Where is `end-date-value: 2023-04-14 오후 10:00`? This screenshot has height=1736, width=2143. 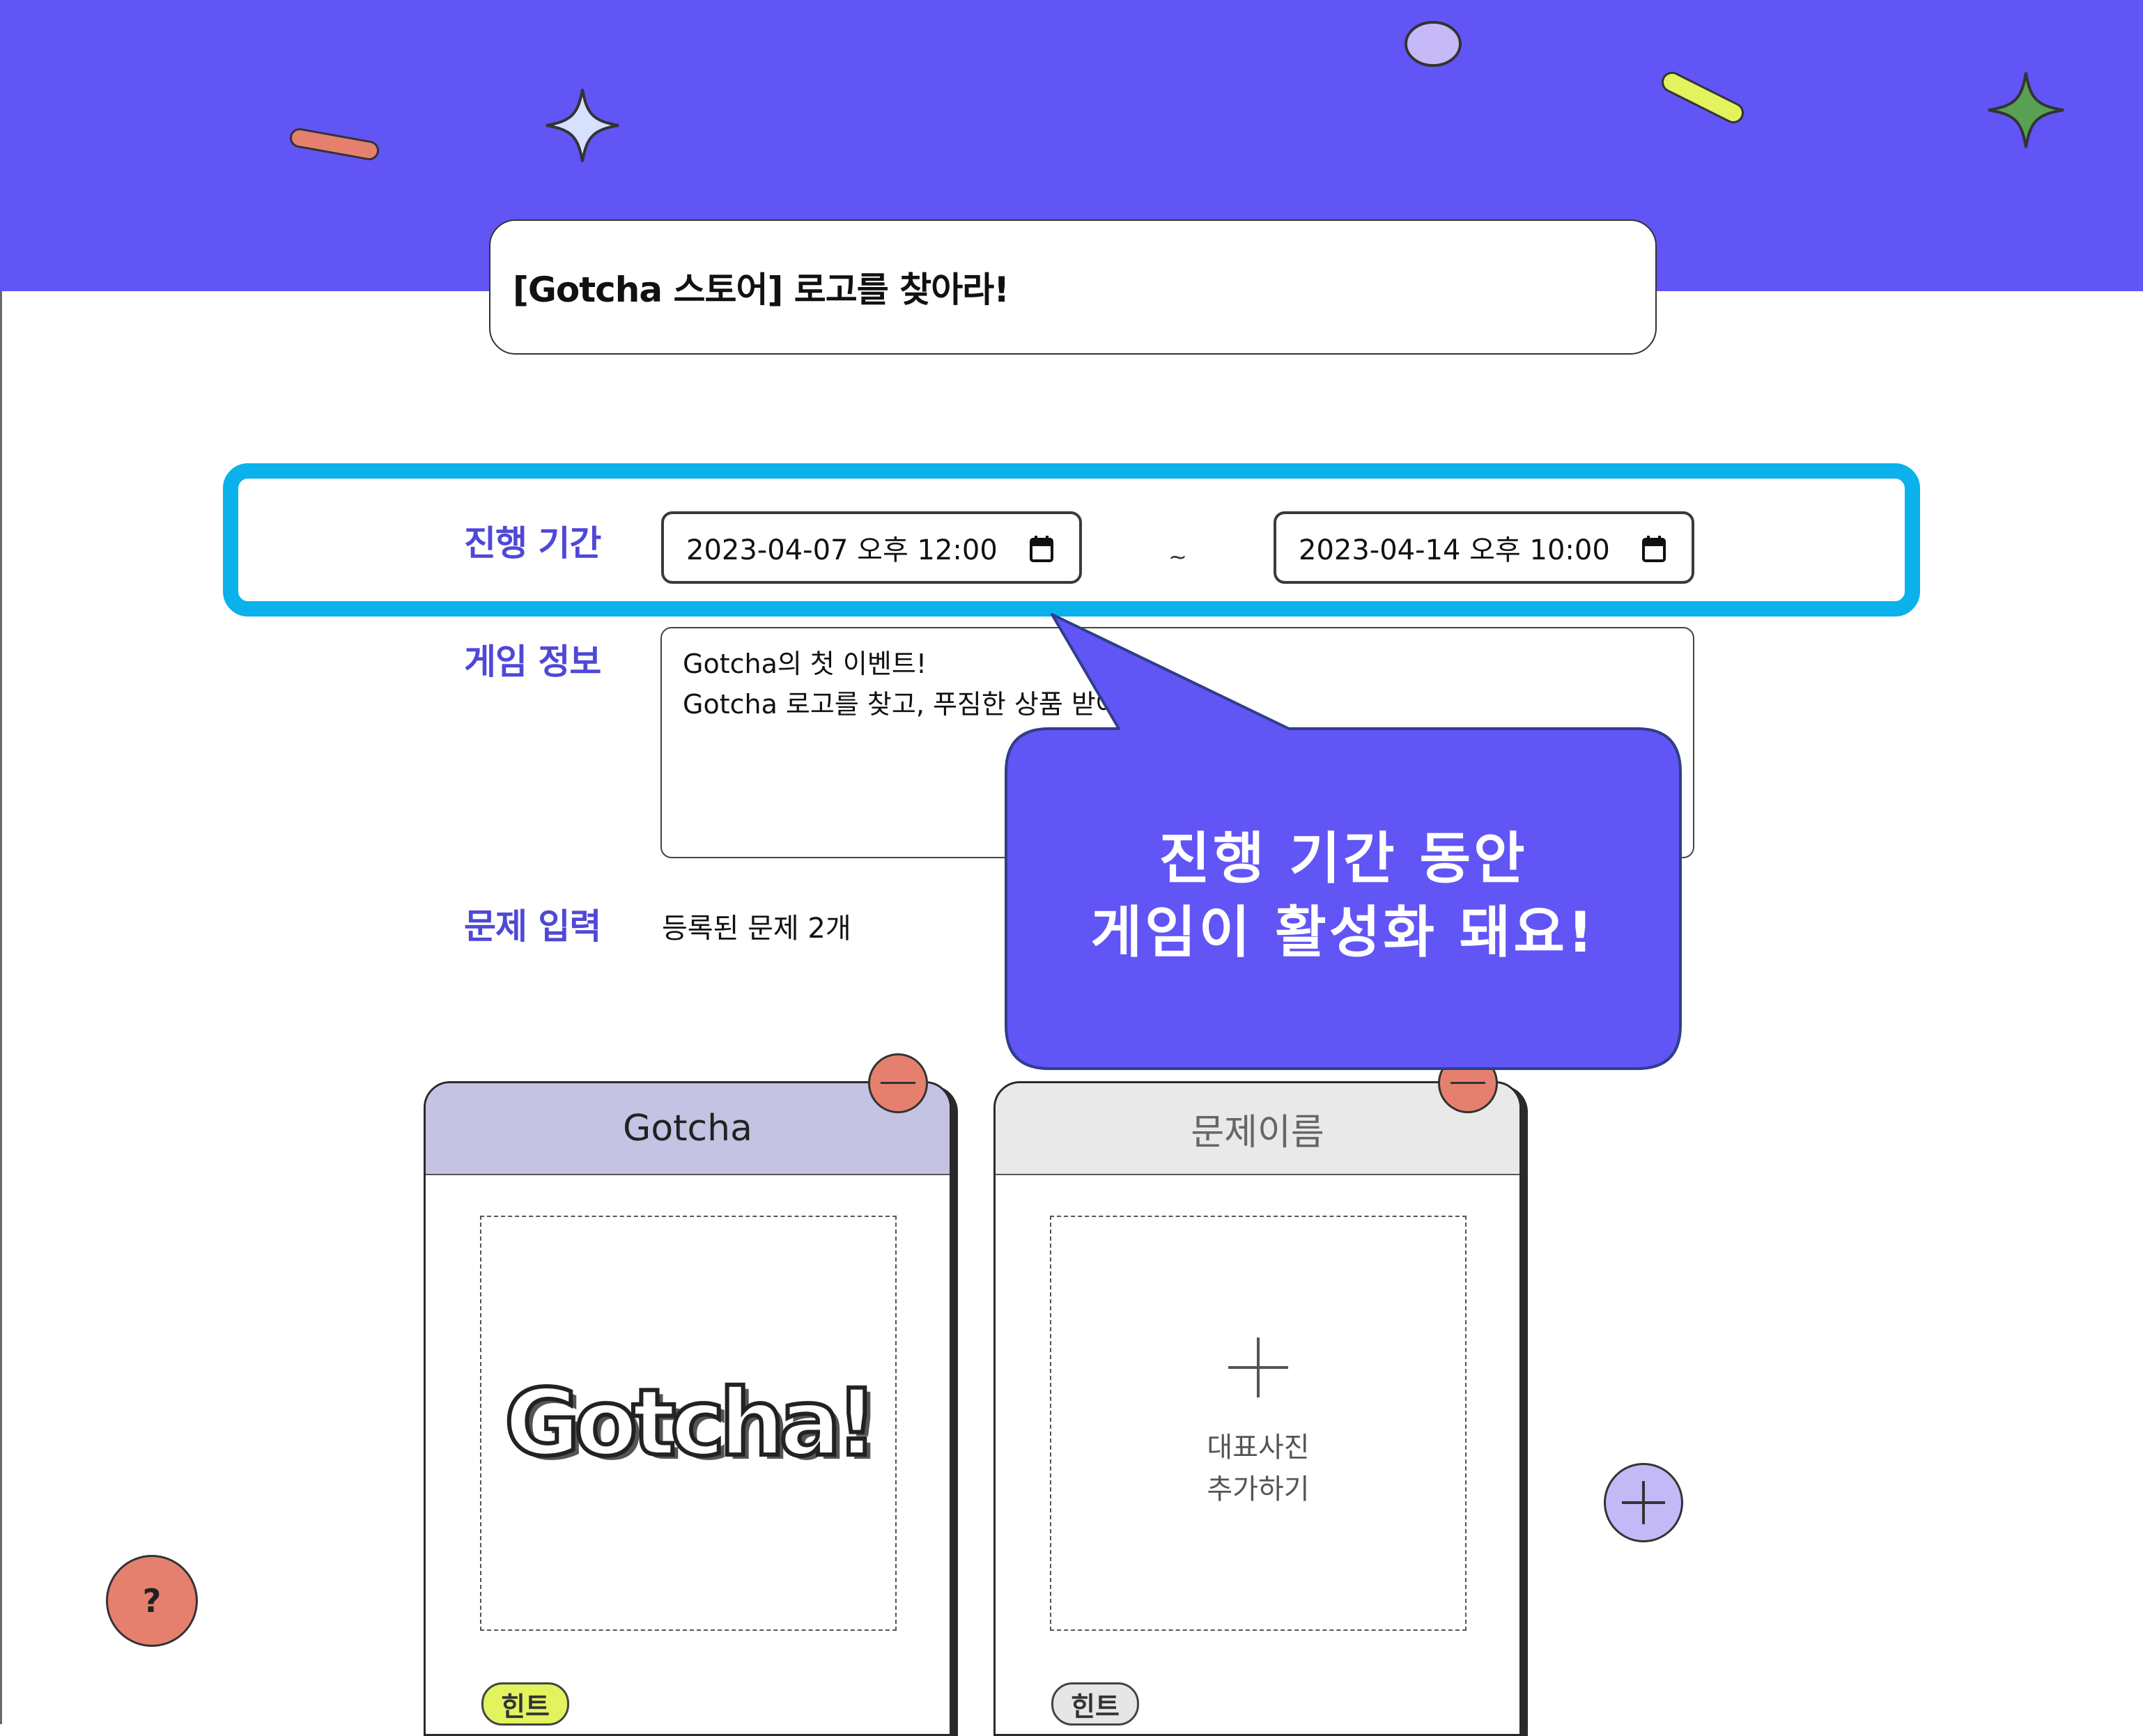
end-date-value: 2023-04-14 오후 10:00 is located at coordinates (1455, 550).